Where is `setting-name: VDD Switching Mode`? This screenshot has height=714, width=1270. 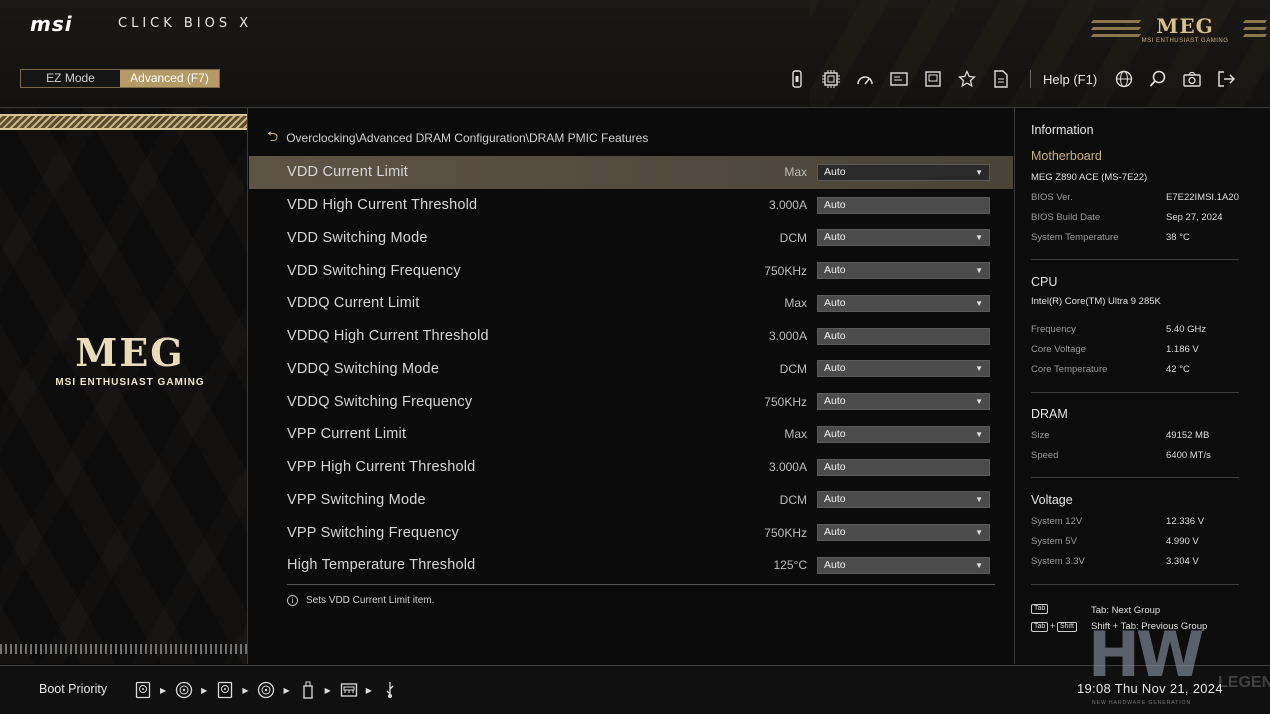 setting-name: VDD Switching Mode is located at coordinates (357, 237).